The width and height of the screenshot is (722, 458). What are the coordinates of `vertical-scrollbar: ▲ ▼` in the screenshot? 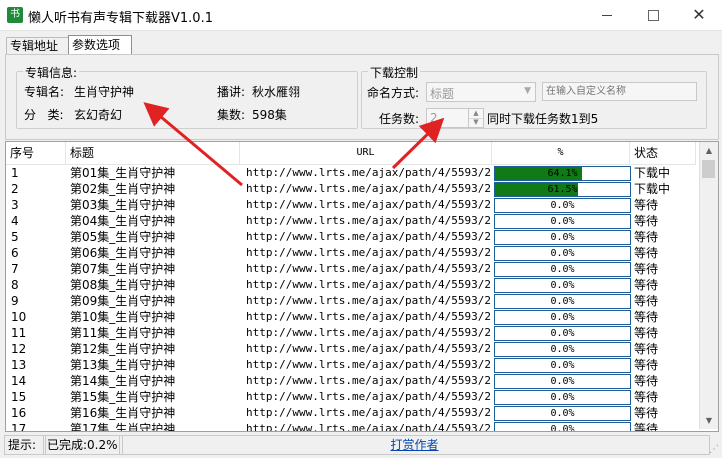 It's located at (708, 285).